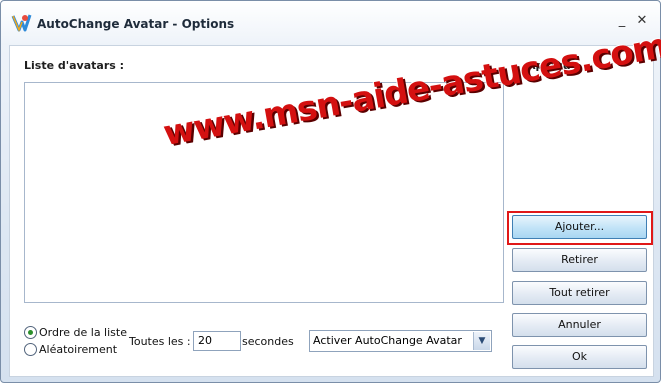  I want to click on interval-unit: secondes, so click(268, 341).